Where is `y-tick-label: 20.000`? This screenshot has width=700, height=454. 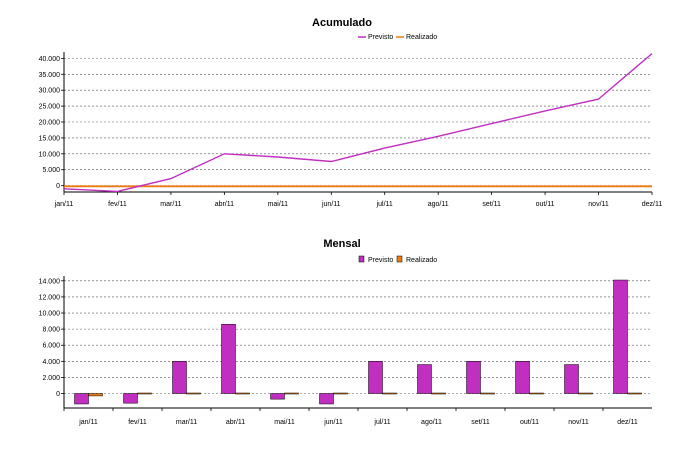 y-tick-label: 20.000 is located at coordinates (50, 123).